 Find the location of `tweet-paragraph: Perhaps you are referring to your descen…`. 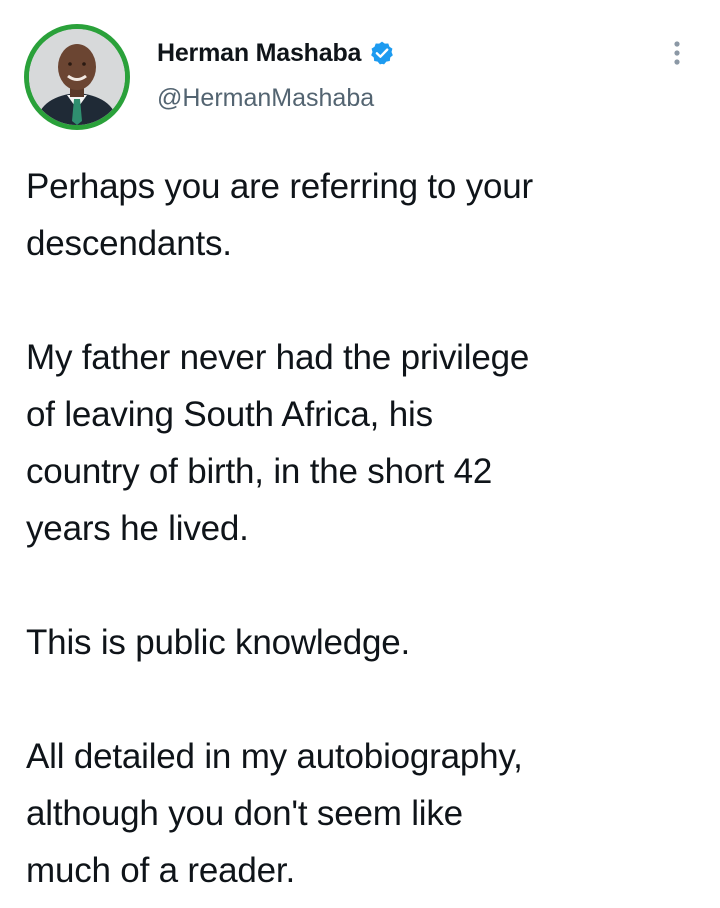

tweet-paragraph: Perhaps you are referring to your descen… is located at coordinates (280, 215).